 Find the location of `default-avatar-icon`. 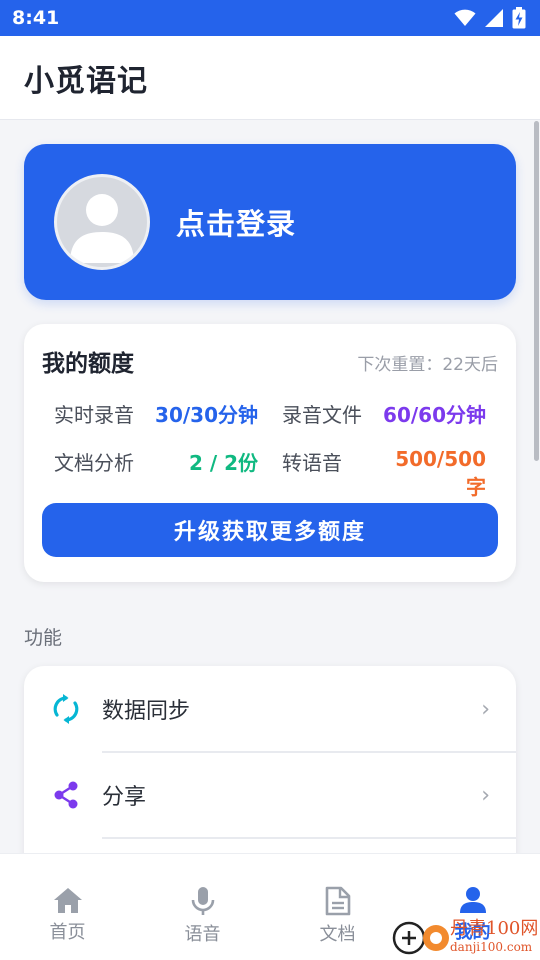

default-avatar-icon is located at coordinates (102, 228).